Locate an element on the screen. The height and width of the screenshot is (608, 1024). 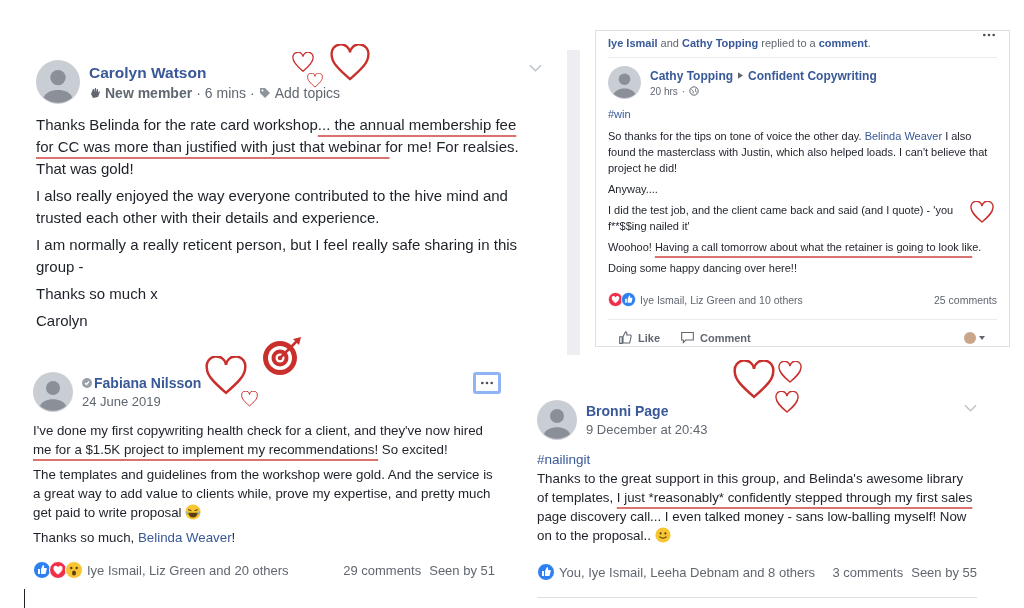
author-name: Fabiana Nilsson is located at coordinates (148, 383).